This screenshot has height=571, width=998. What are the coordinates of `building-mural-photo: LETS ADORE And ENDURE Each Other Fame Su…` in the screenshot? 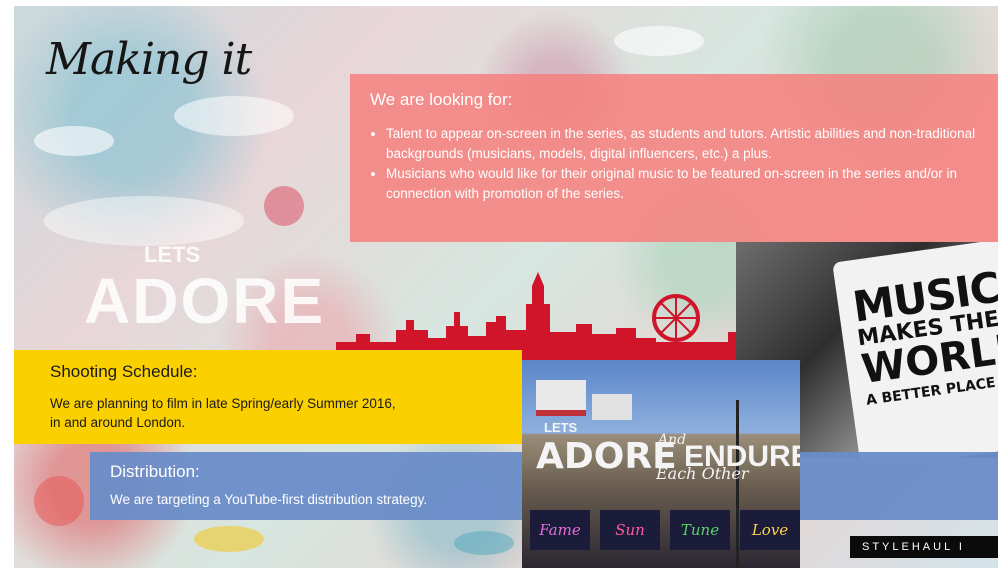 It's located at (661, 464).